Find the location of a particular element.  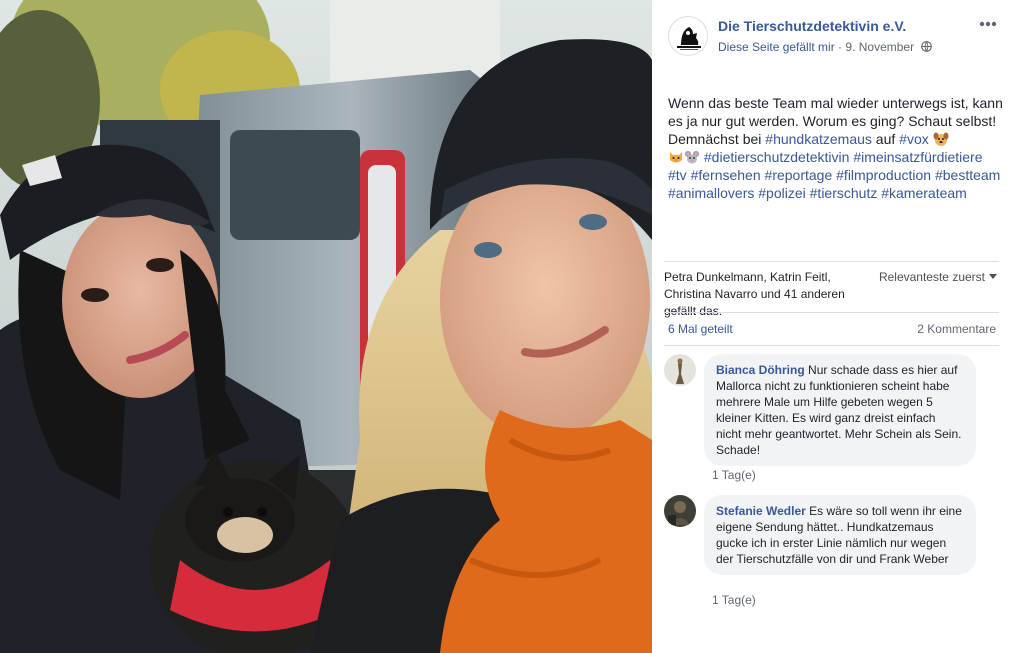

hashtag-link: #hundkatzemaus is located at coordinates (818, 139).